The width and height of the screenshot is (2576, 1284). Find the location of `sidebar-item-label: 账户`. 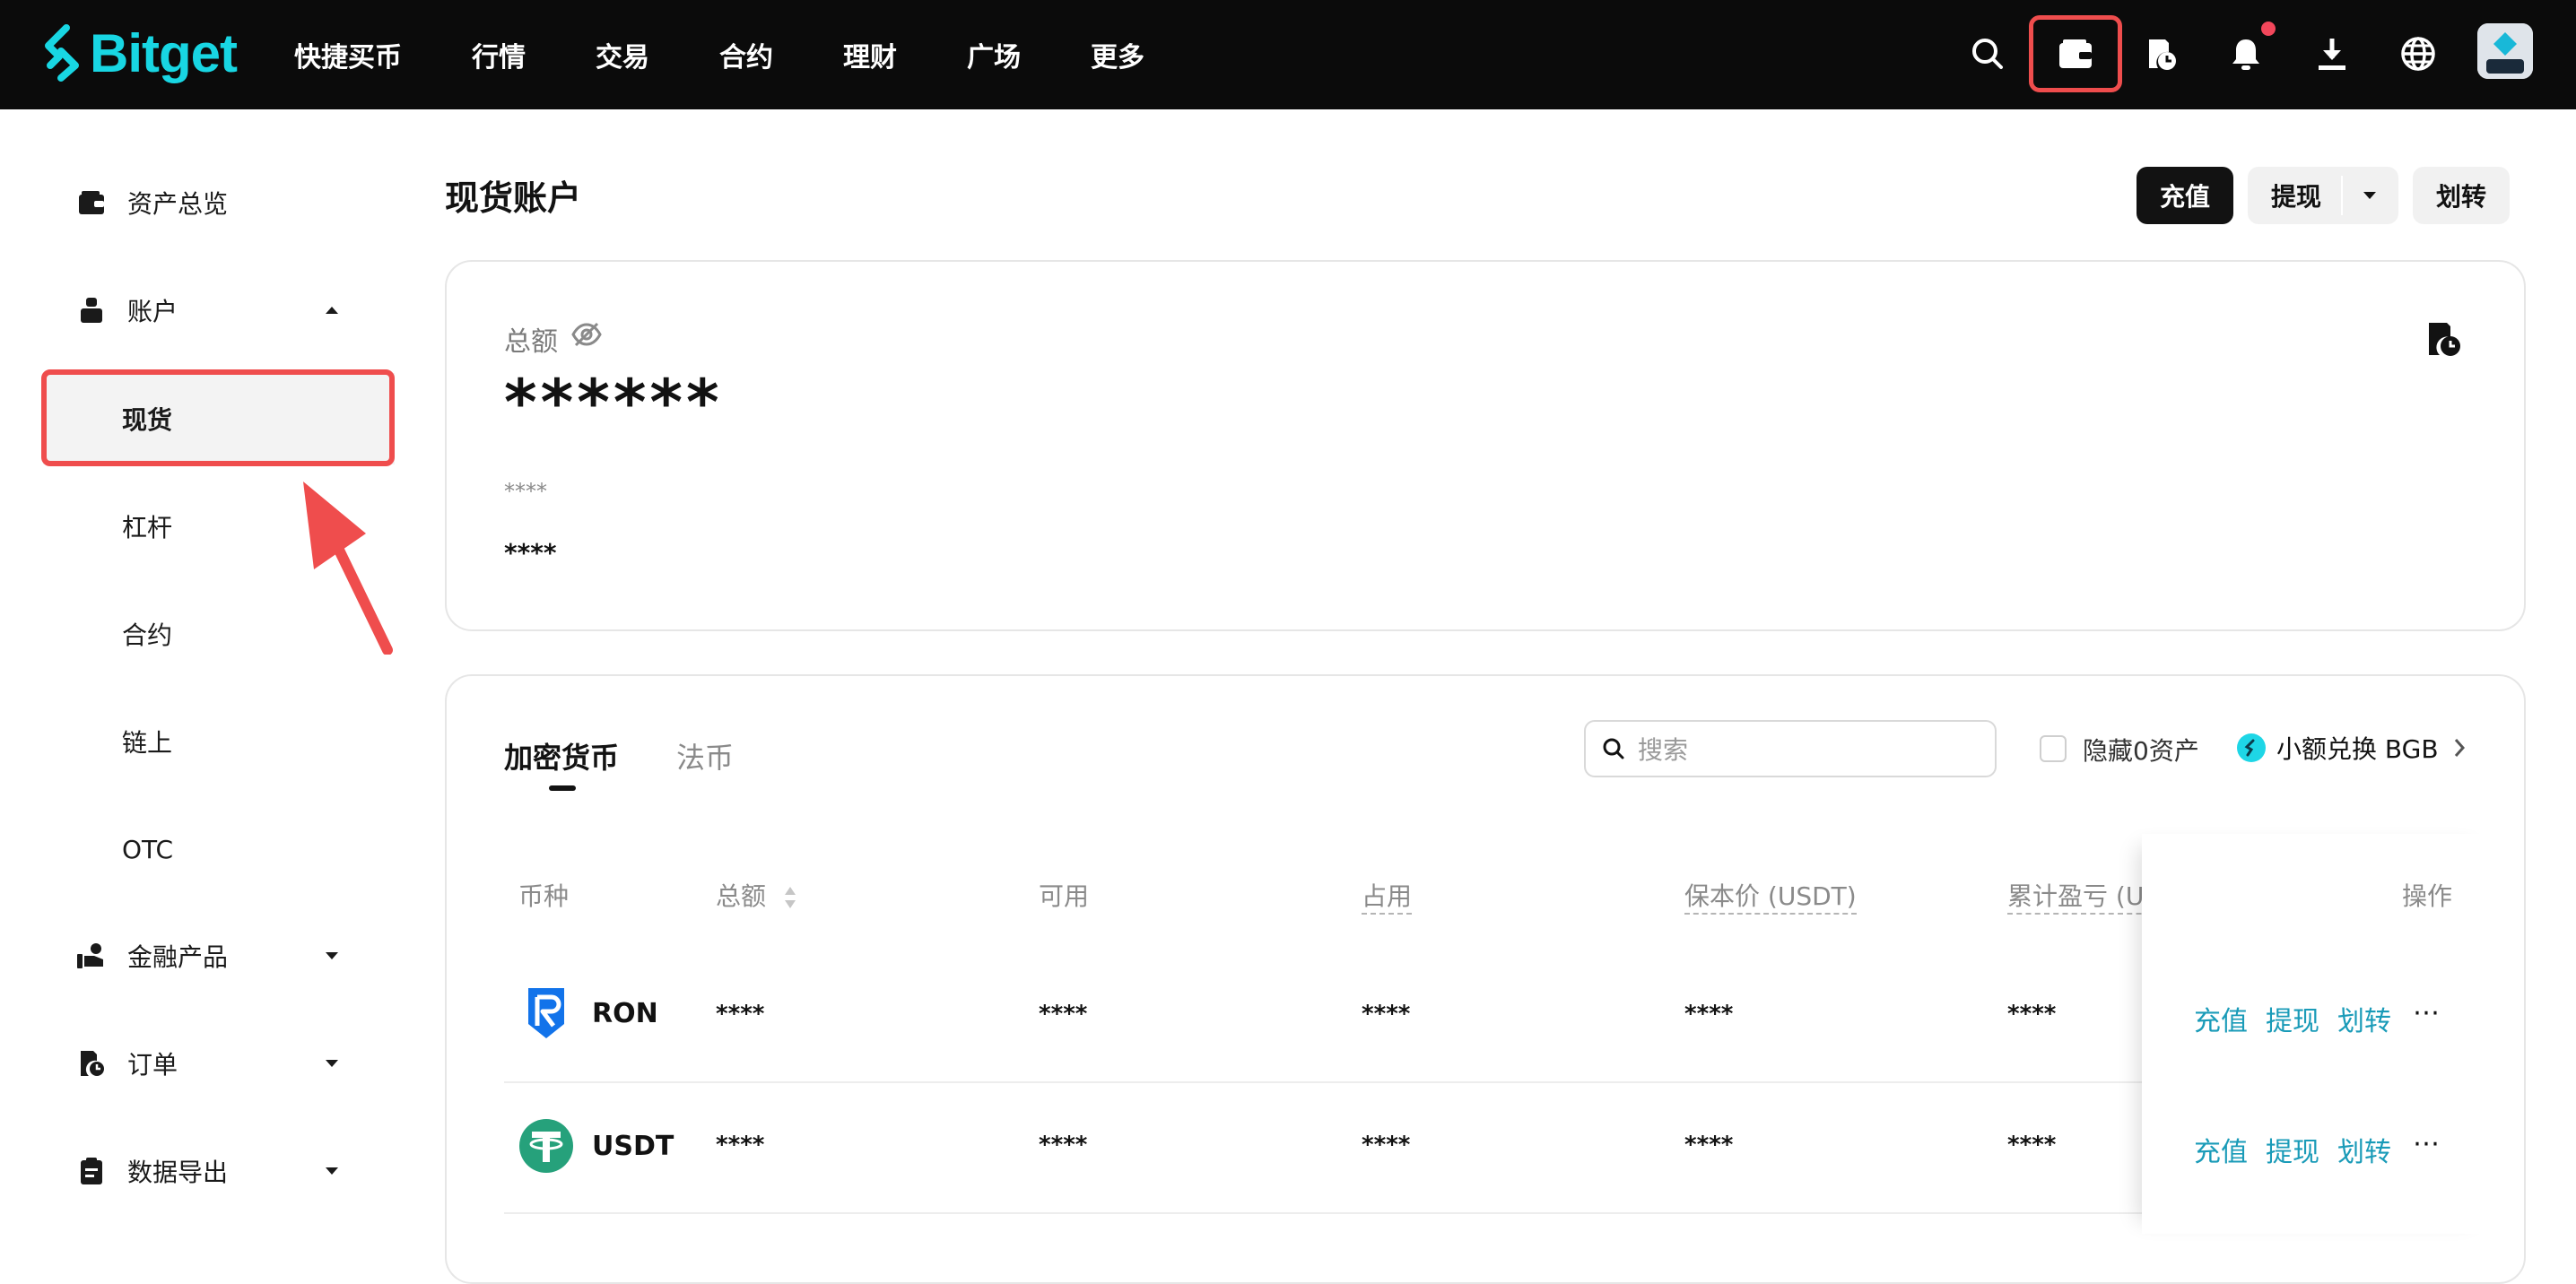

sidebar-item-label: 账户 is located at coordinates (152, 311).